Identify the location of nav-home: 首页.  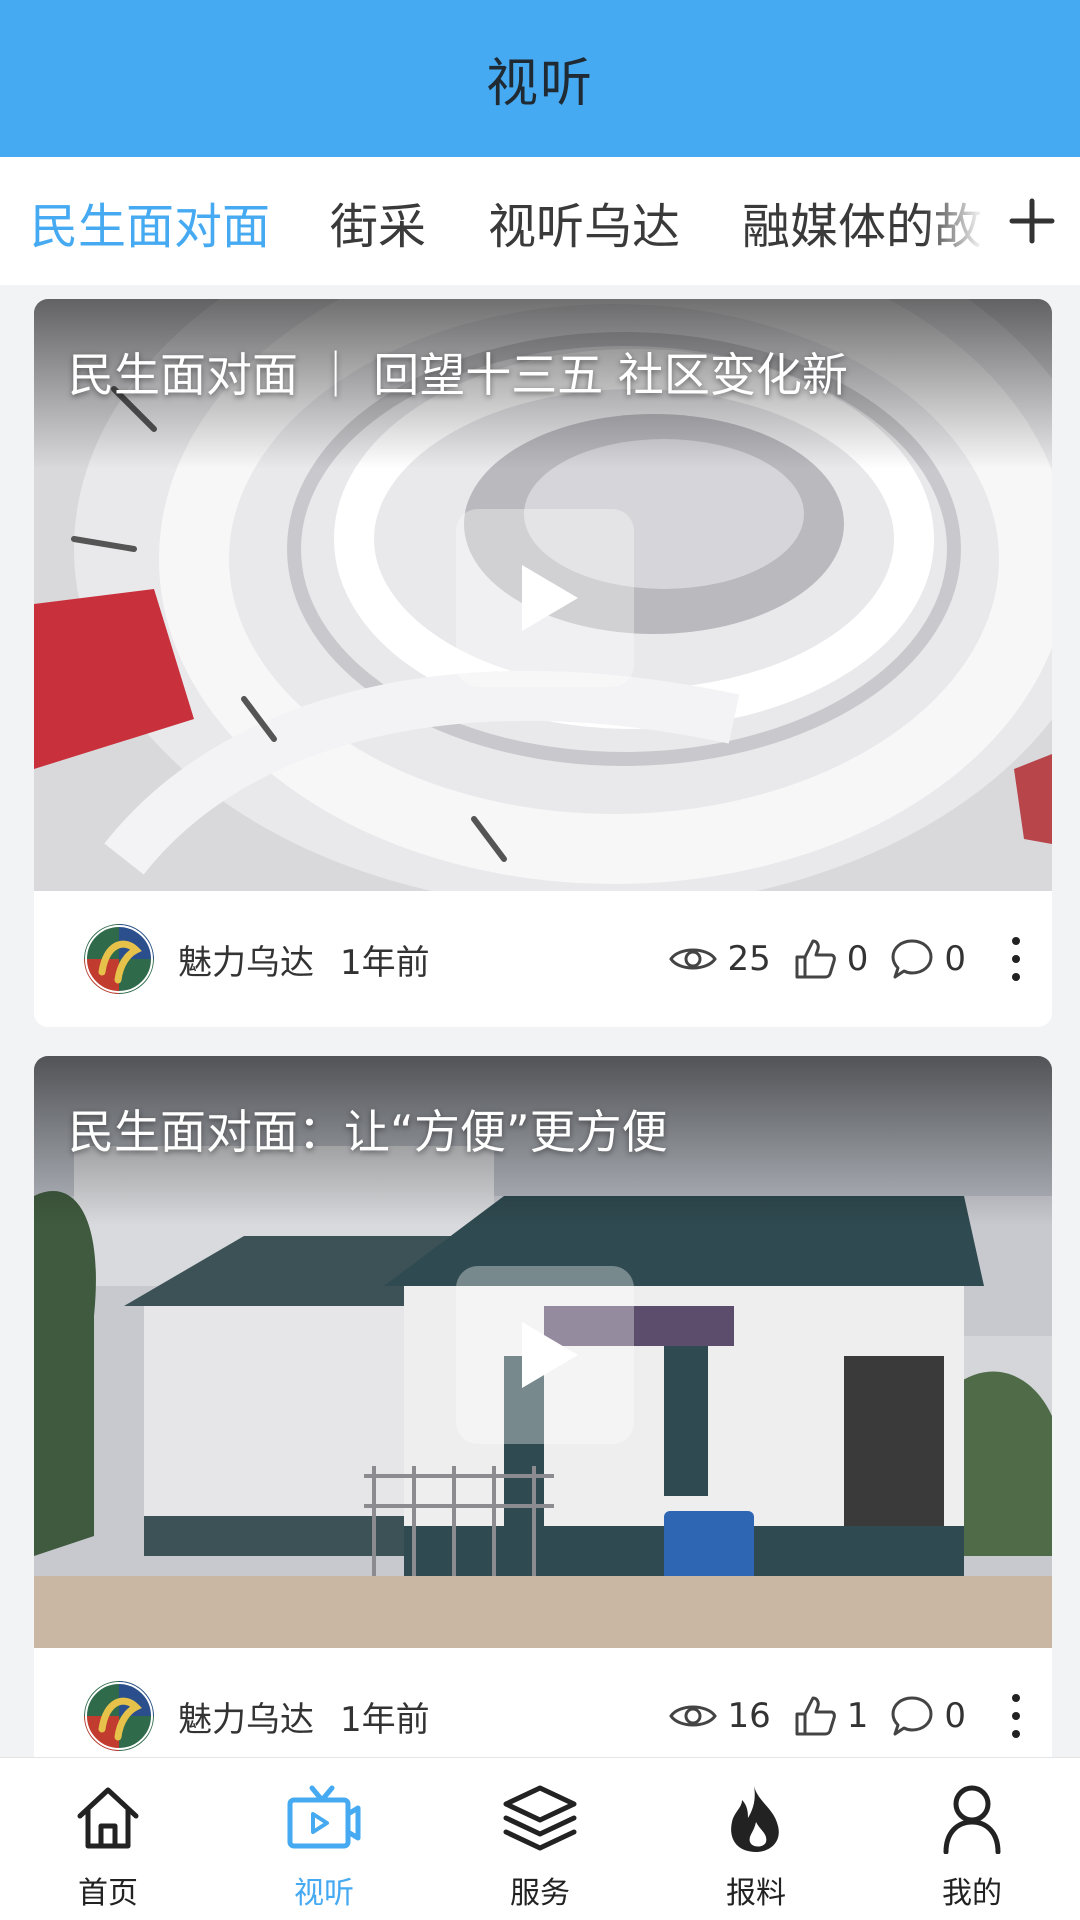
(108, 1839).